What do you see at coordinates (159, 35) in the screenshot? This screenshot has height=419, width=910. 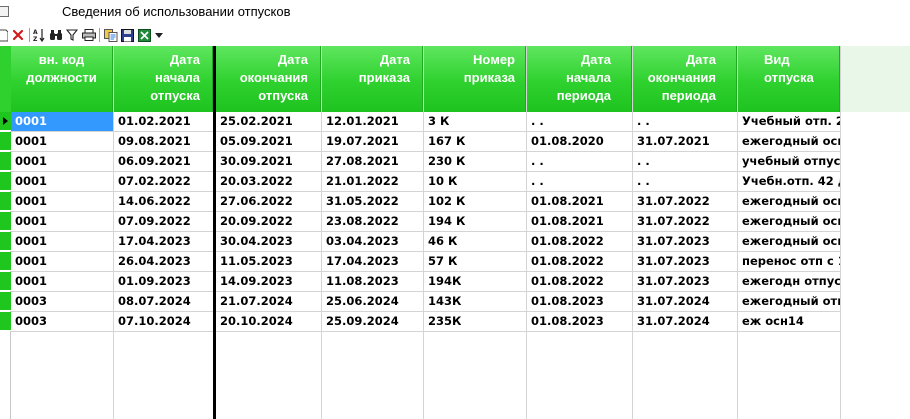 I see `toolbar-more-button` at bounding box center [159, 35].